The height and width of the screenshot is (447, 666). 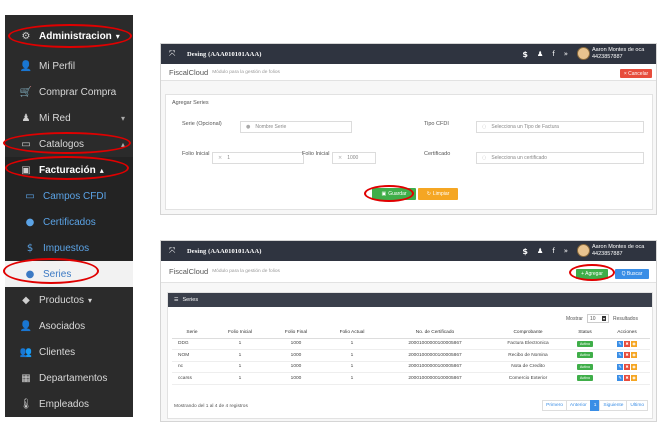 What do you see at coordinates (607, 254) in the screenshot?
I see `user-phone: 4423857887` at bounding box center [607, 254].